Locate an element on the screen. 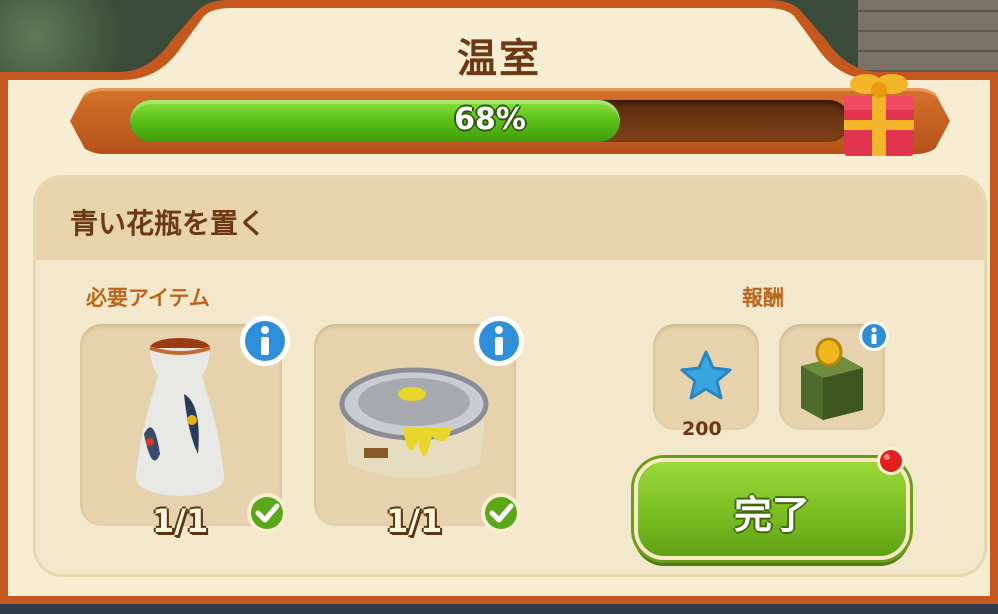 The width and height of the screenshot is (998, 614). progress-label: 68% is located at coordinates (490, 119).